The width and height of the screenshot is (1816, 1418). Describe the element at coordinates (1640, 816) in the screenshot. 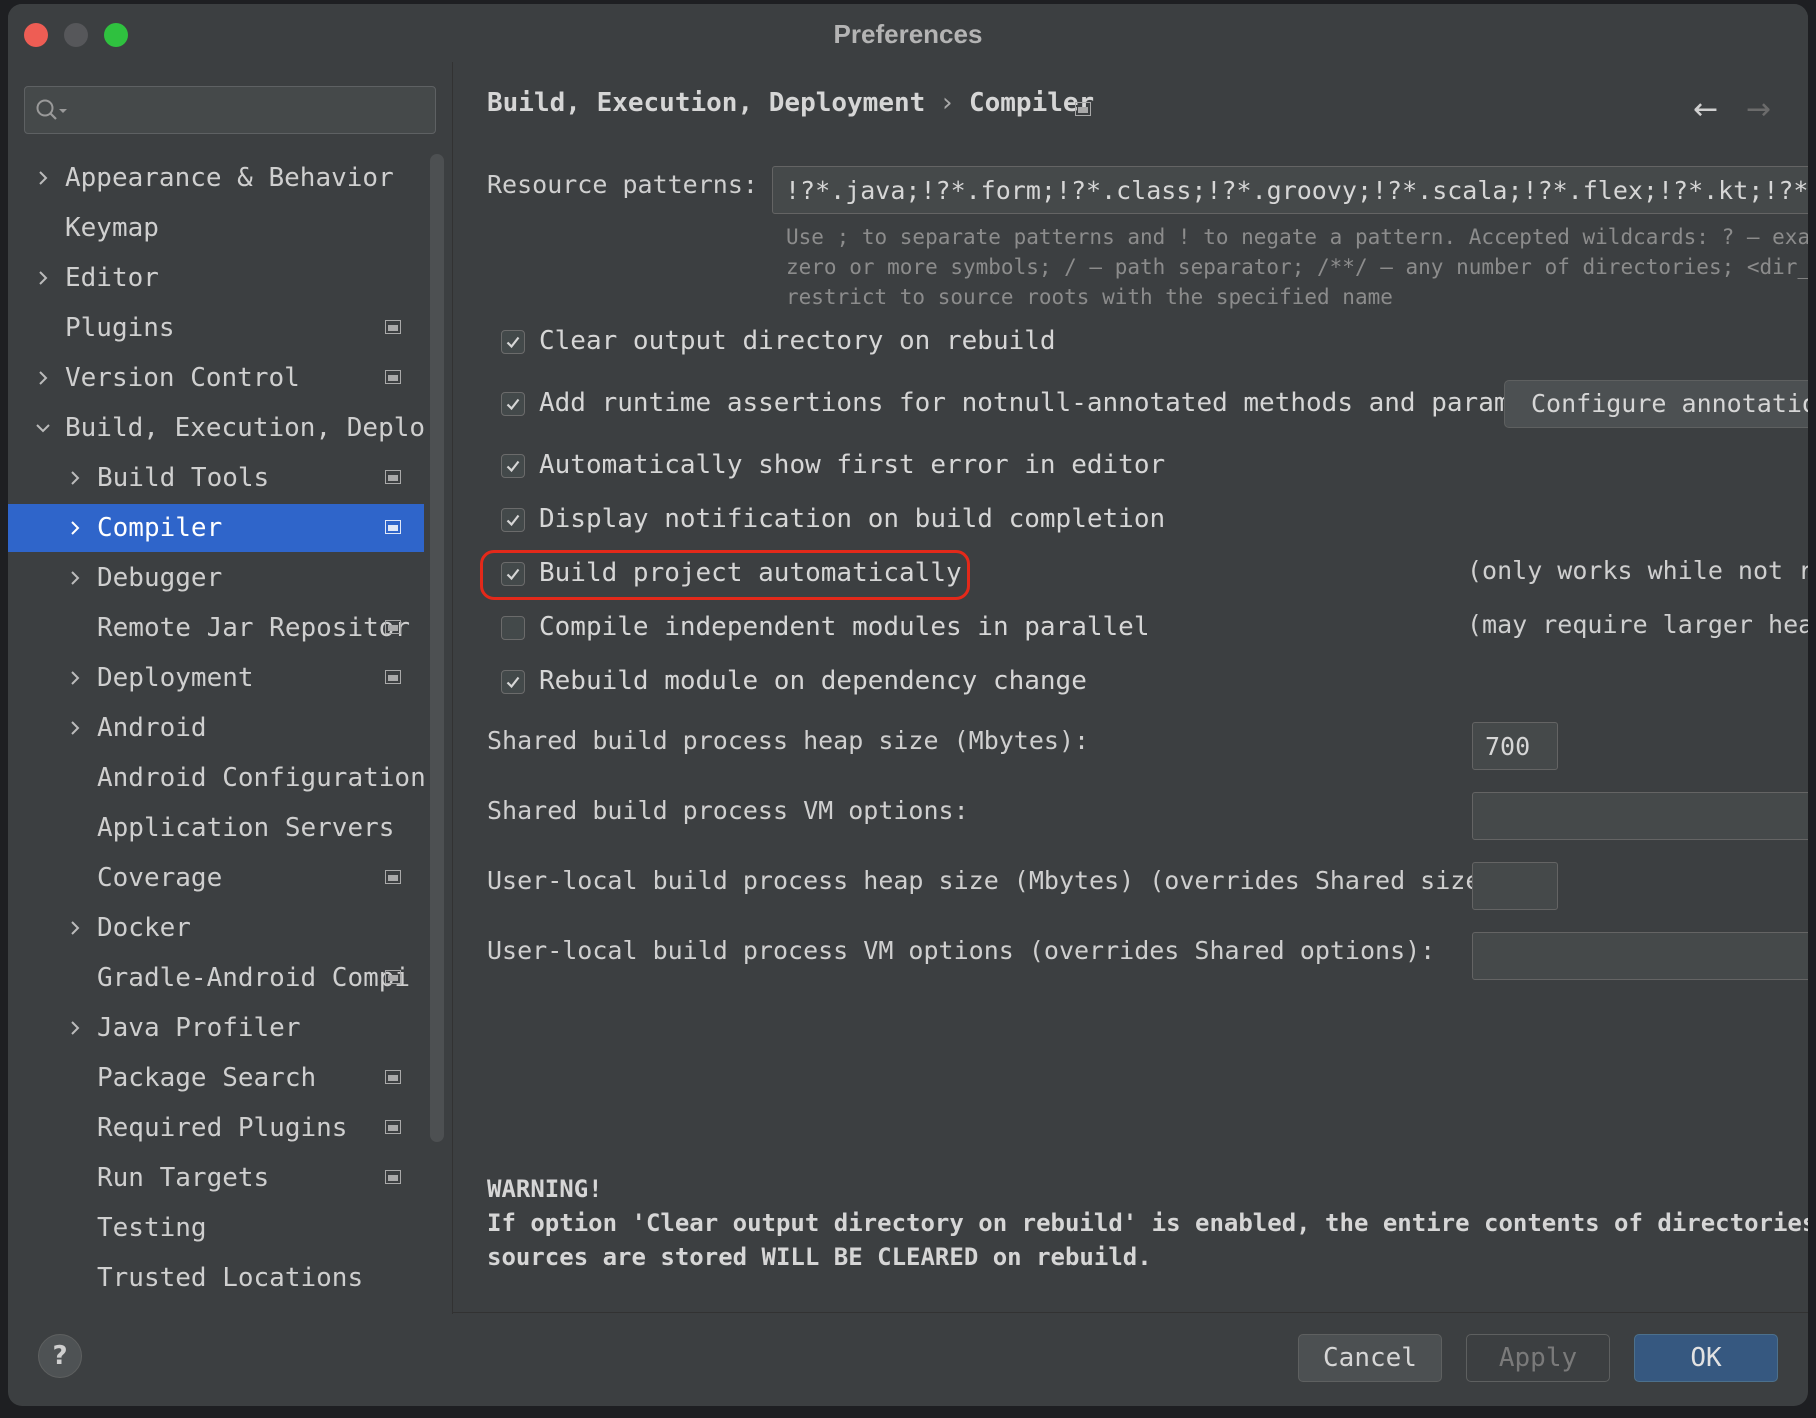

I see `shared-vm-options-input` at that location.